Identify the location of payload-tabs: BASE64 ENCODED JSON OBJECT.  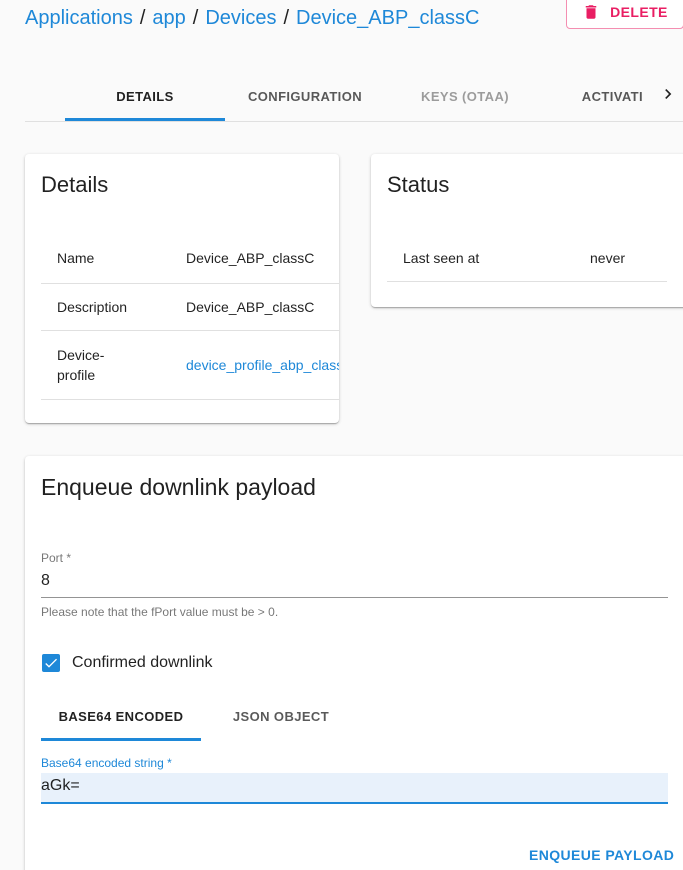
(354, 717).